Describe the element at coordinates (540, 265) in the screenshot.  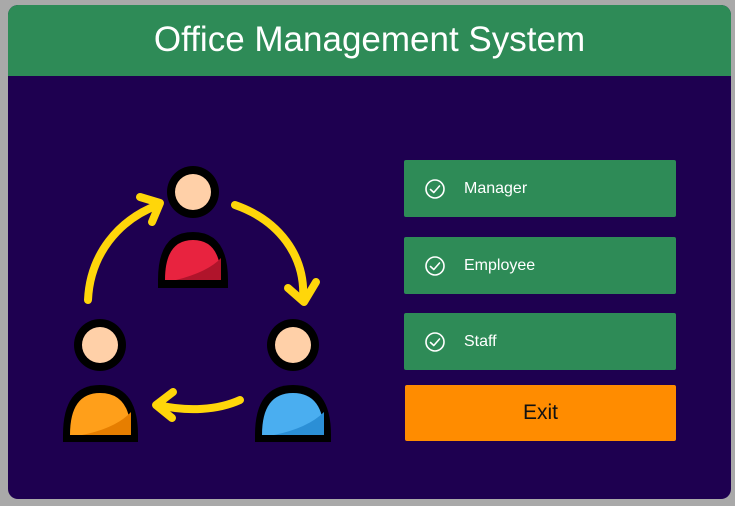
I see `employee-button: Employee` at that location.